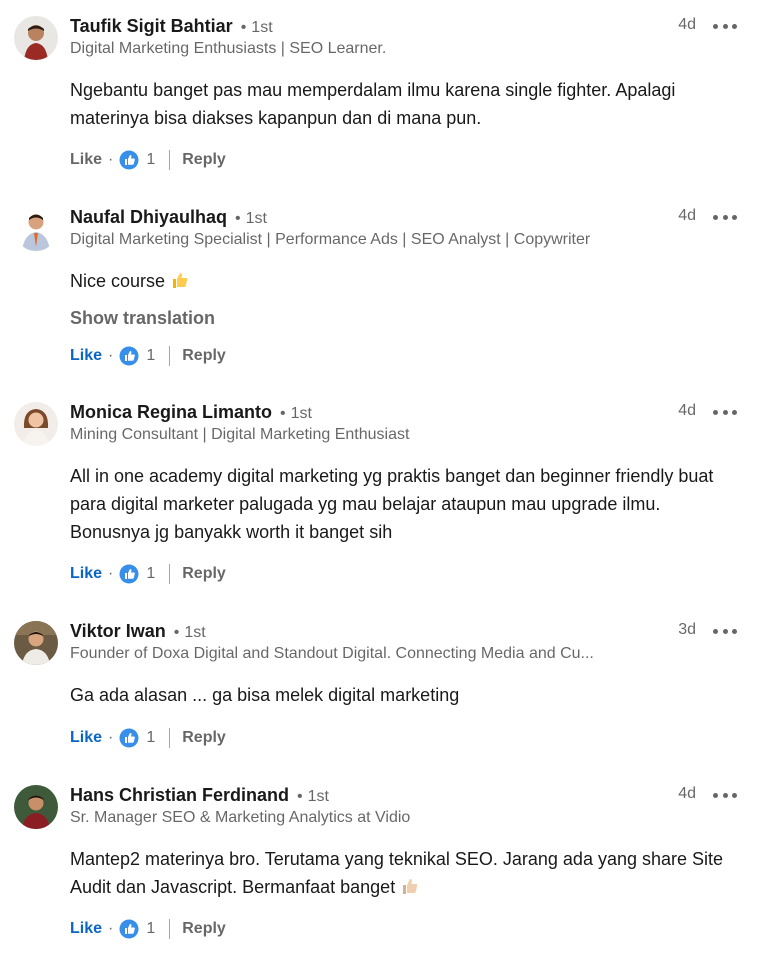 The image size is (768, 954). I want to click on author-row: Hans Christian Ferdinand • 1st, so click(199, 795).